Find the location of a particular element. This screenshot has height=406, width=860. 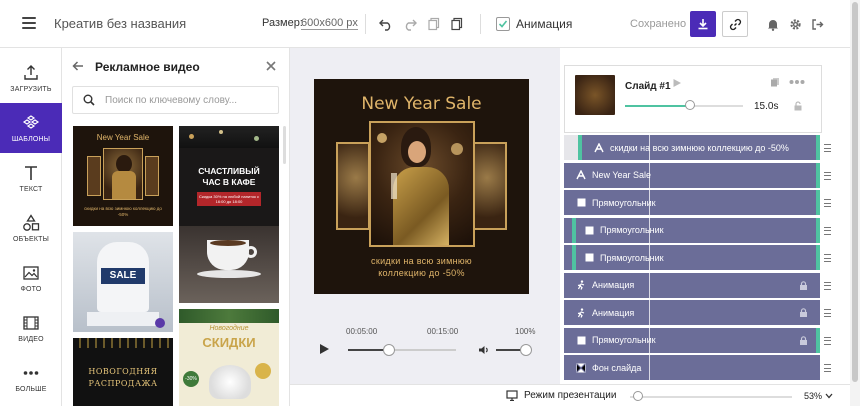

layer-row-text: скидки на всю зимнюю коллекцию до -50% is located at coordinates (701, 147).